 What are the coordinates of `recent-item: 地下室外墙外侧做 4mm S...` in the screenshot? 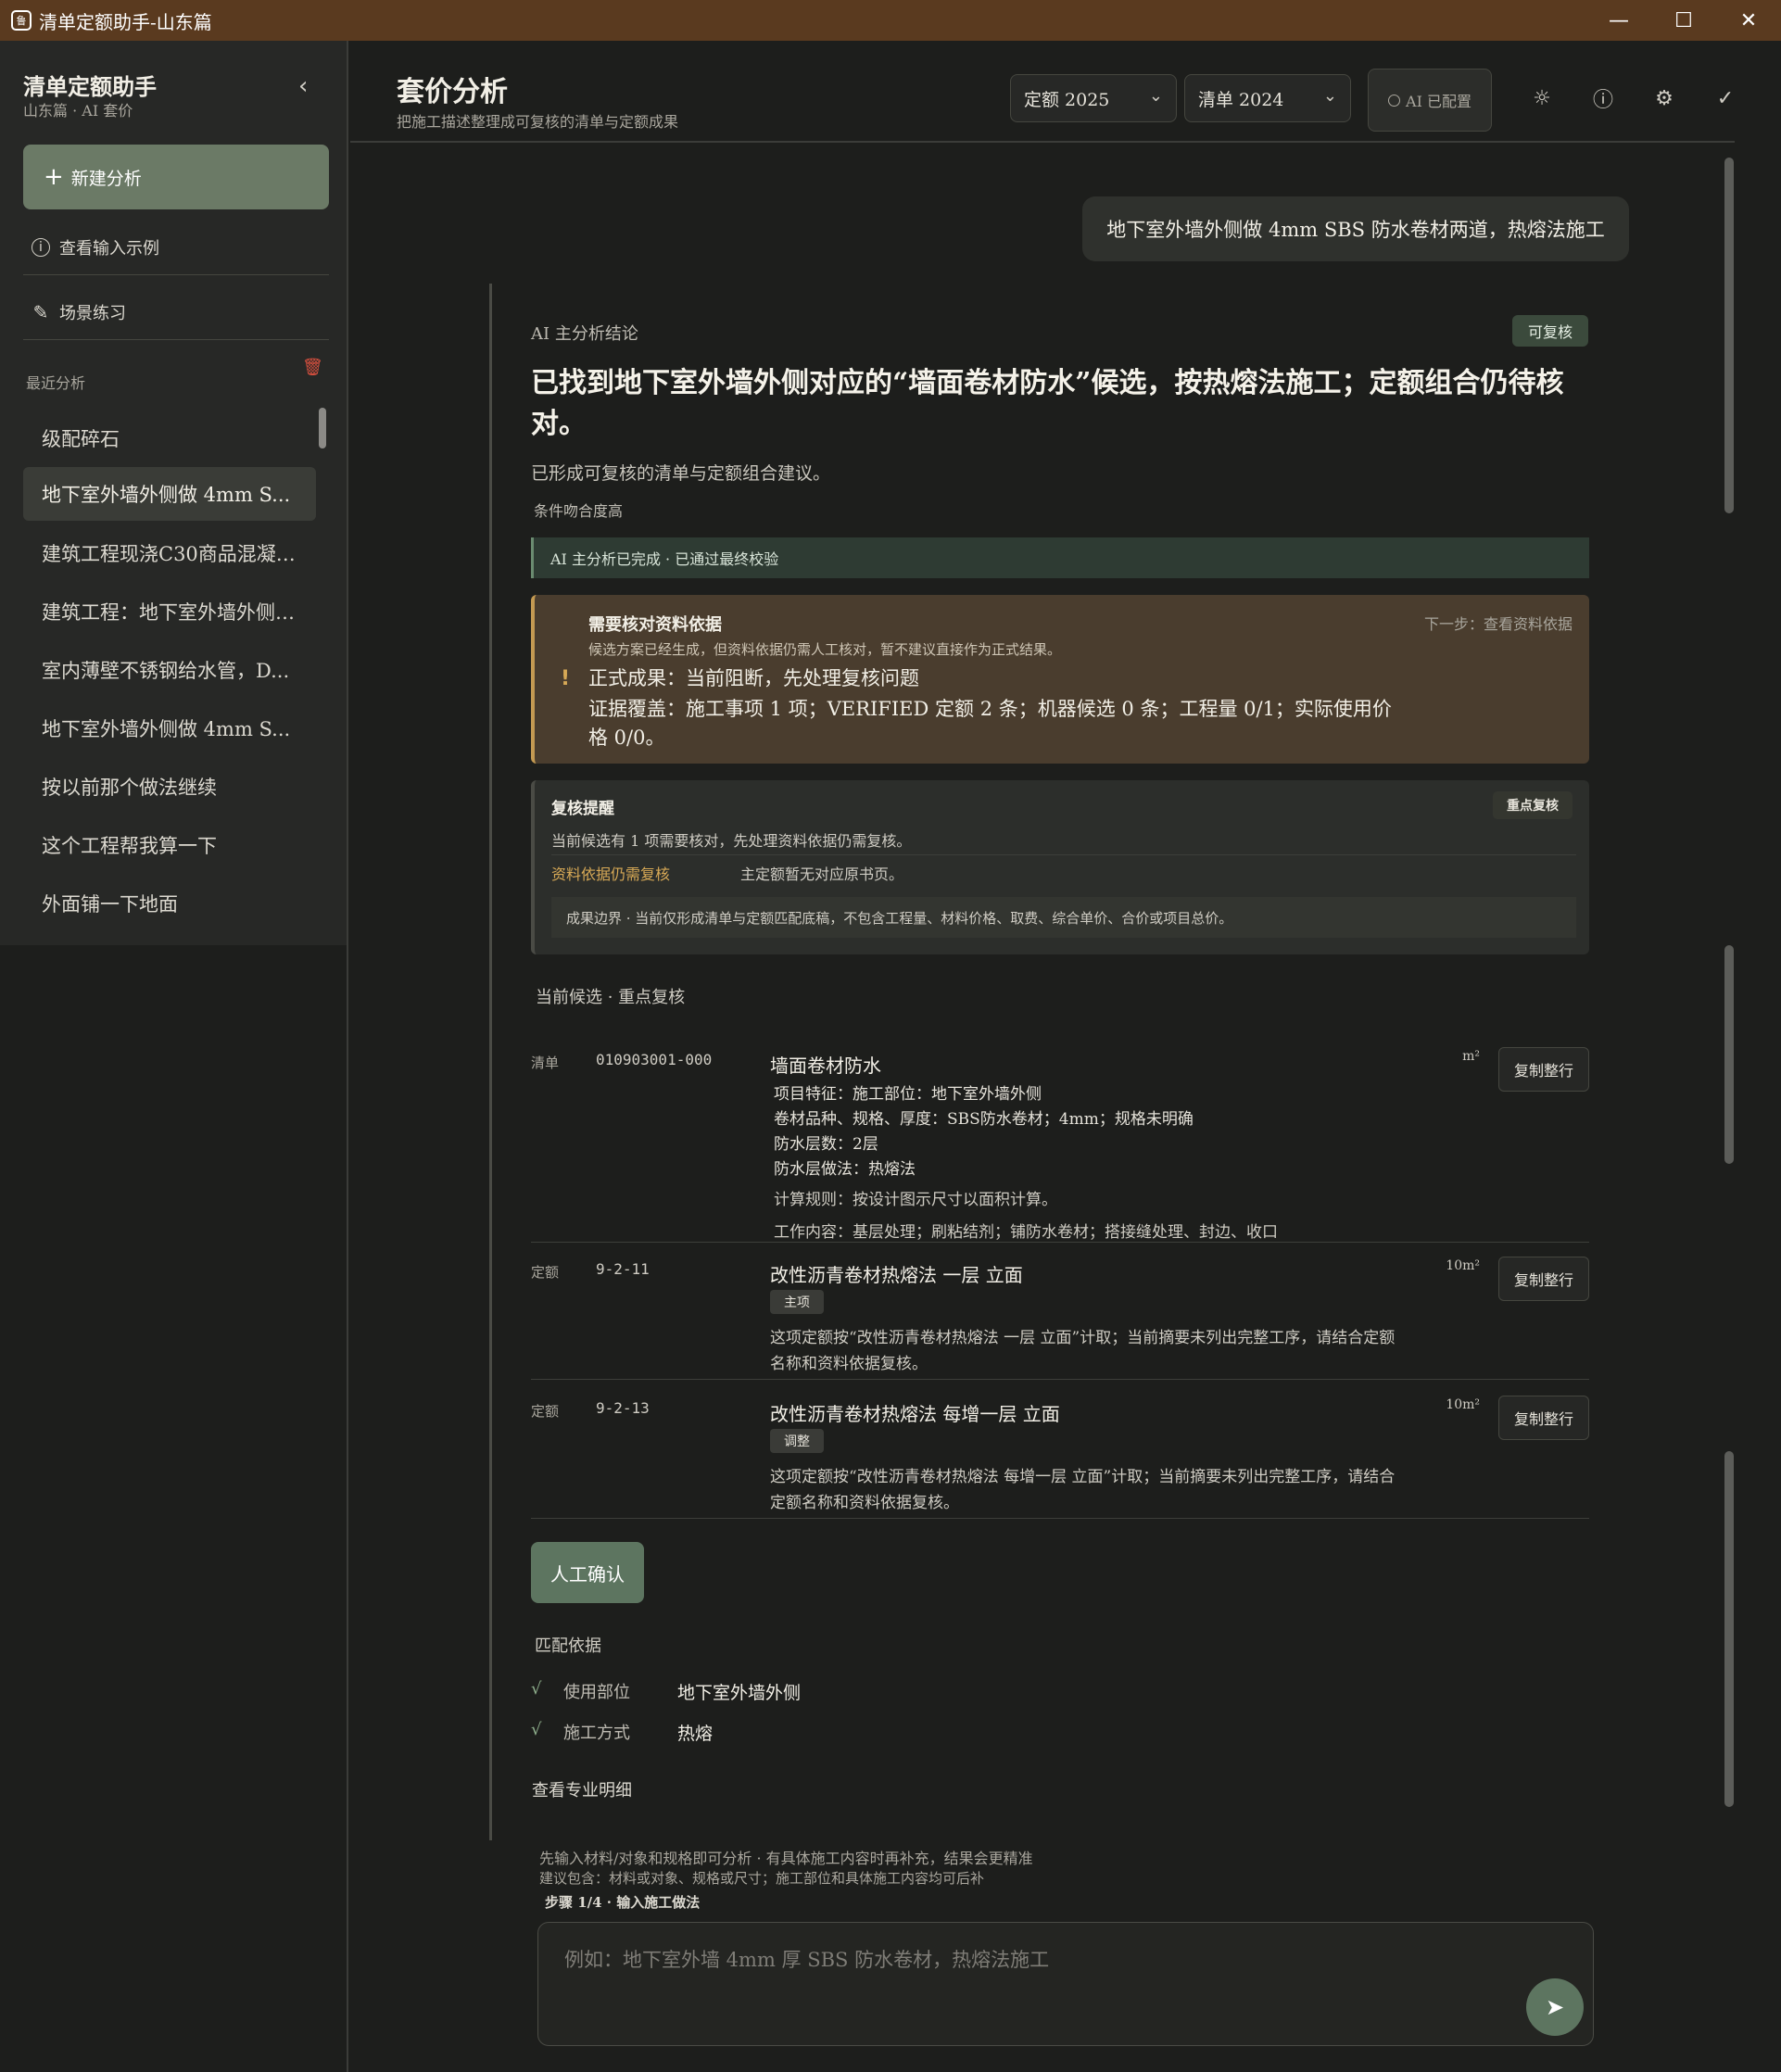 It's located at (169, 728).